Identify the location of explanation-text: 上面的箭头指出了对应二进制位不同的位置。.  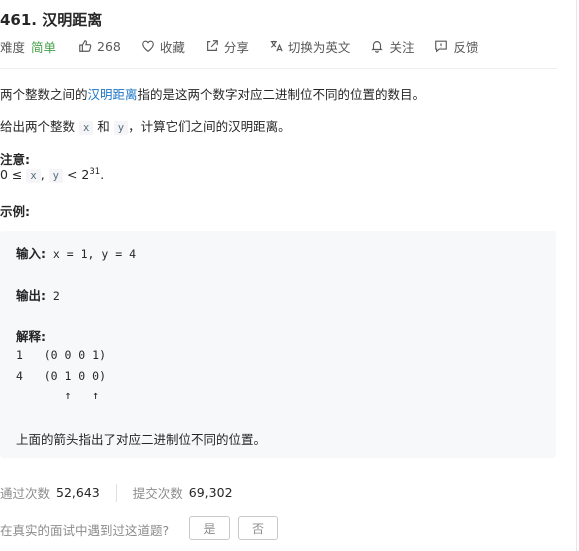
(141, 439).